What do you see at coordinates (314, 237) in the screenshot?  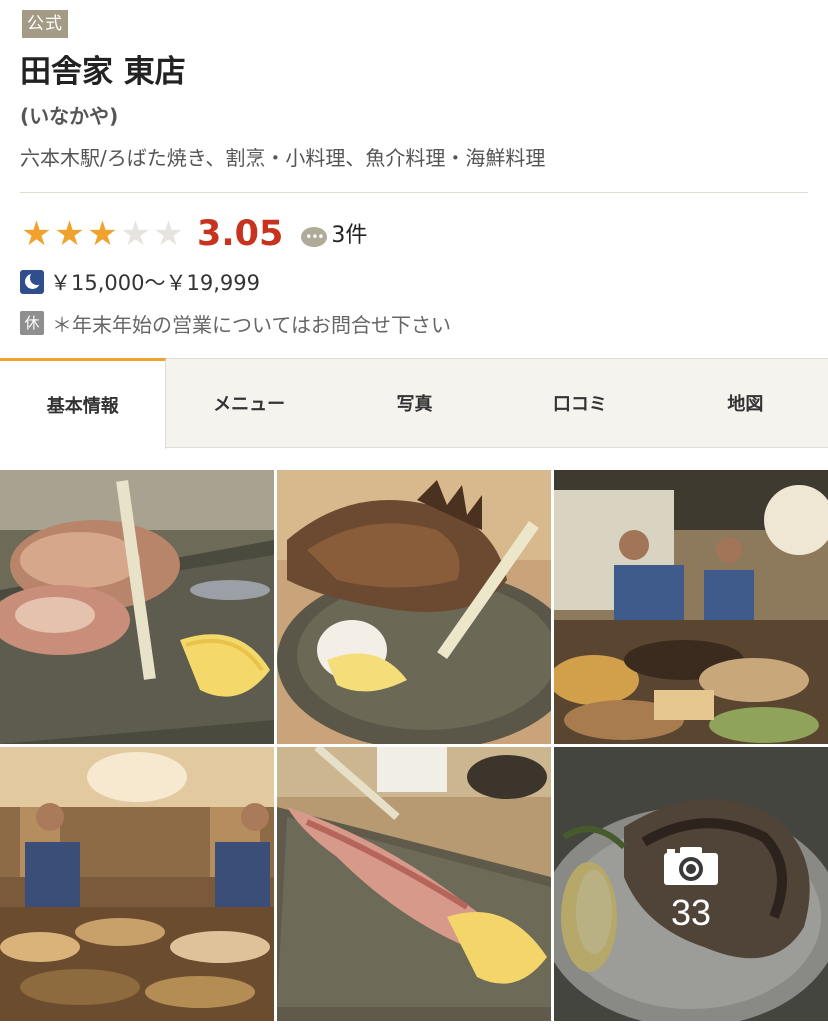 I see `speech-bubble-icon: •••` at bounding box center [314, 237].